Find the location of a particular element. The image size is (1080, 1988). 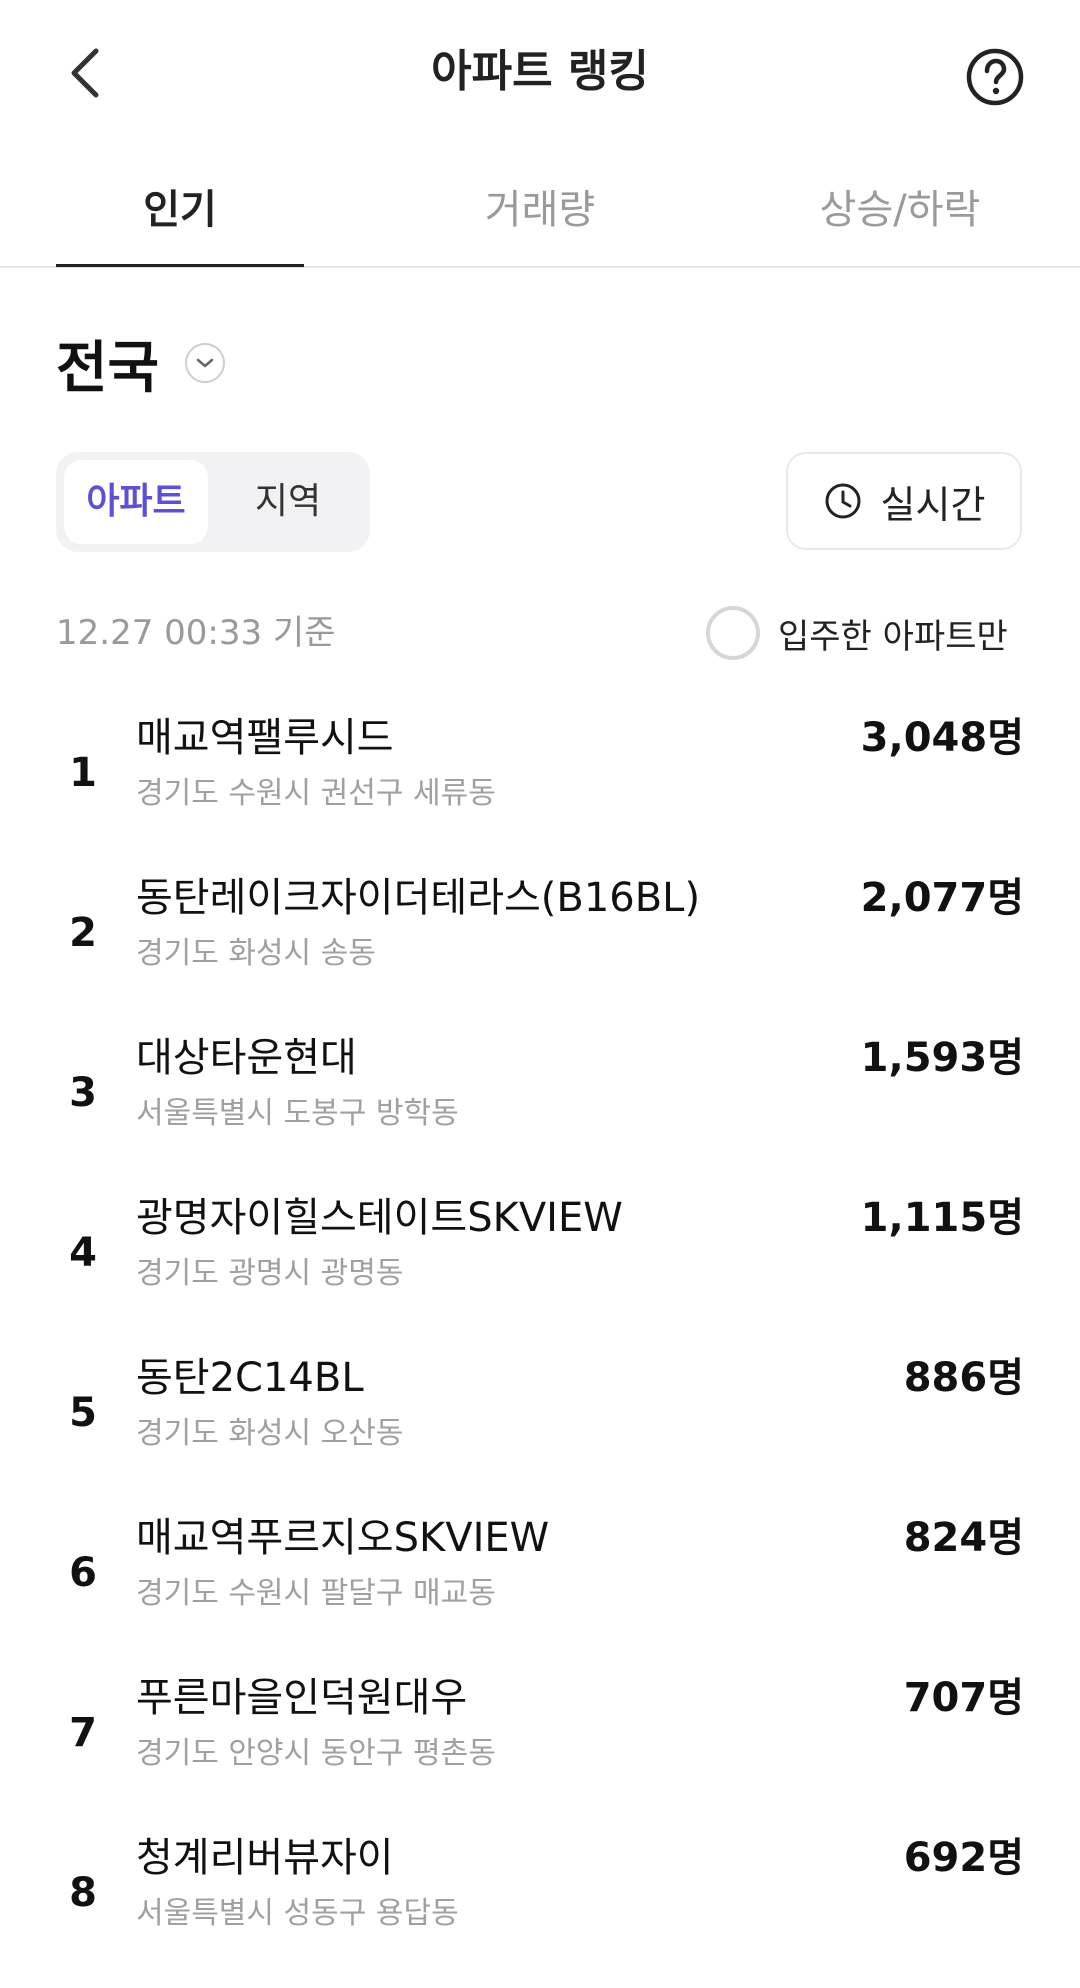

rank-number: 3 is located at coordinates (83, 1093).